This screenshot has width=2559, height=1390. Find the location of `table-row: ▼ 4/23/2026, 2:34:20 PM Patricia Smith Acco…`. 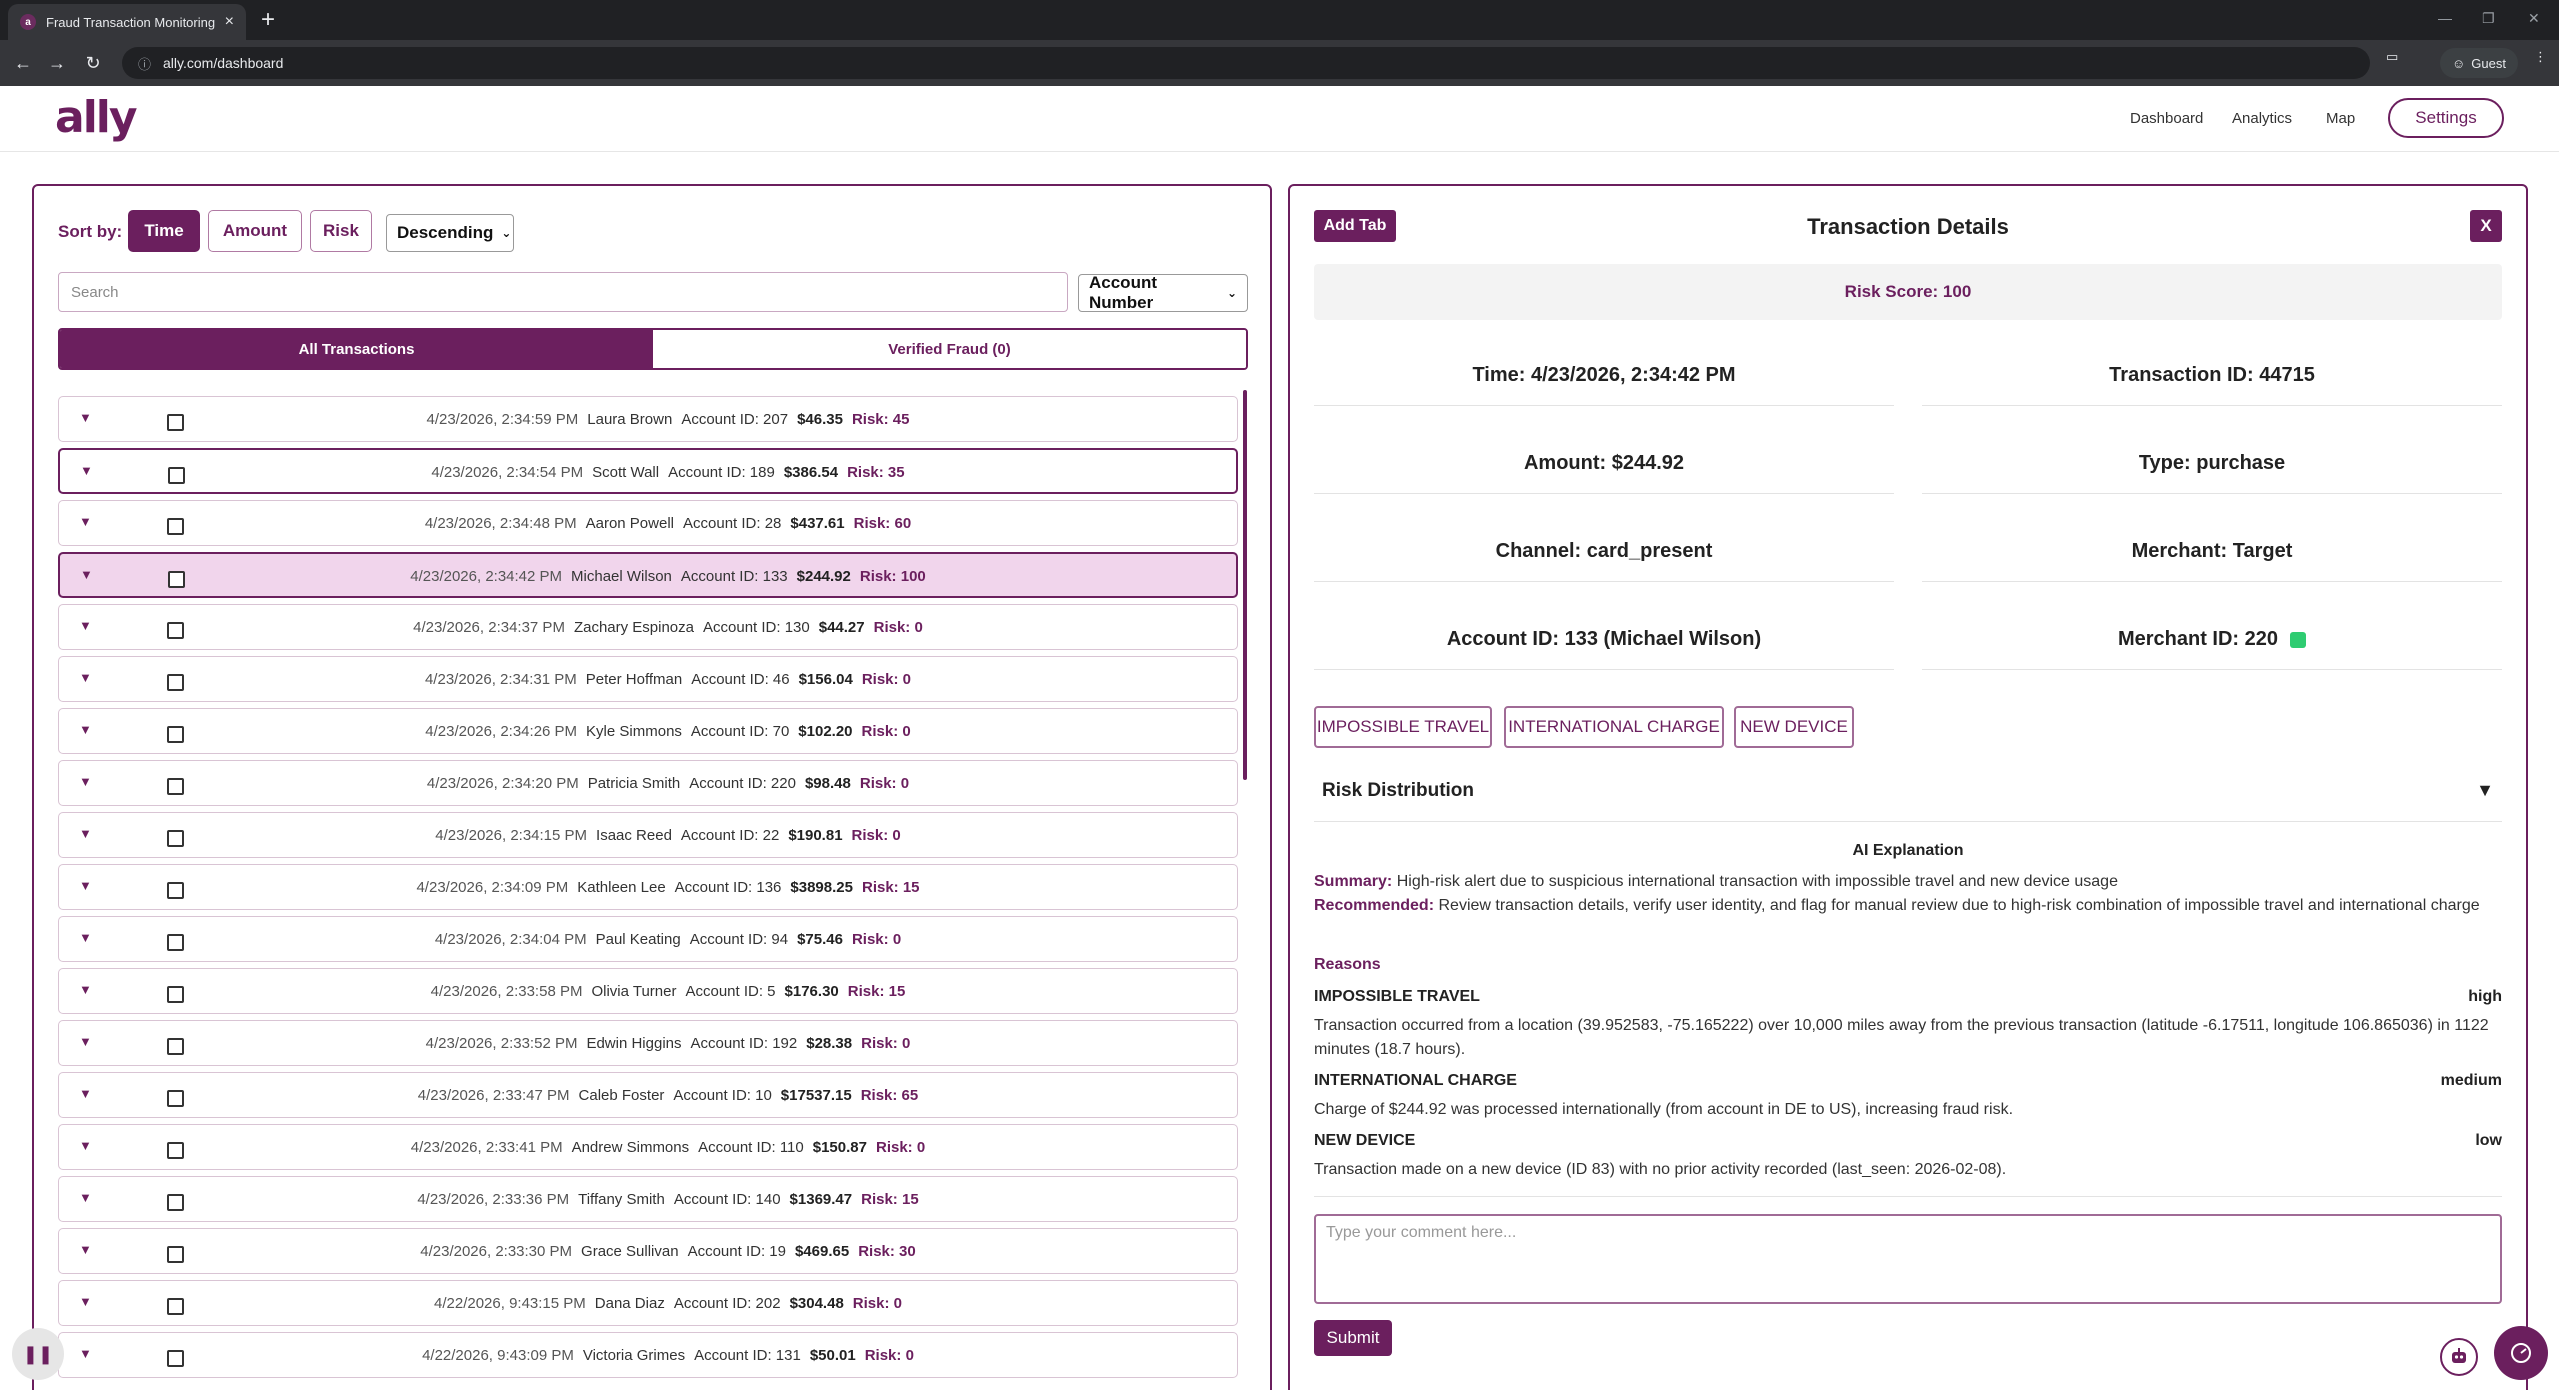

table-row: ▼ 4/23/2026, 2:34:20 PM Patricia Smith Acco… is located at coordinates (648, 783).